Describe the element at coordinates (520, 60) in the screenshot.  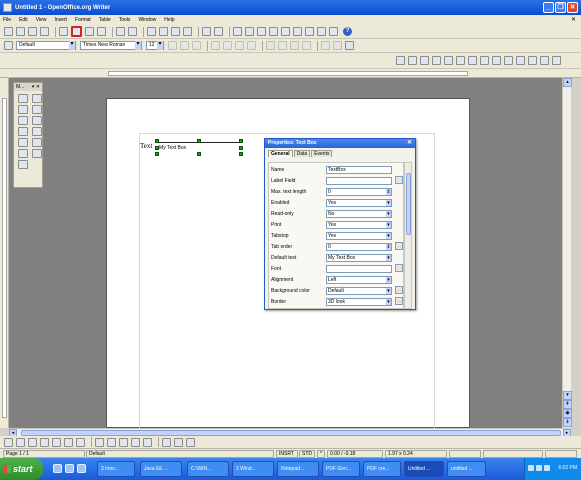
I see `formatted-field-icon` at that location.